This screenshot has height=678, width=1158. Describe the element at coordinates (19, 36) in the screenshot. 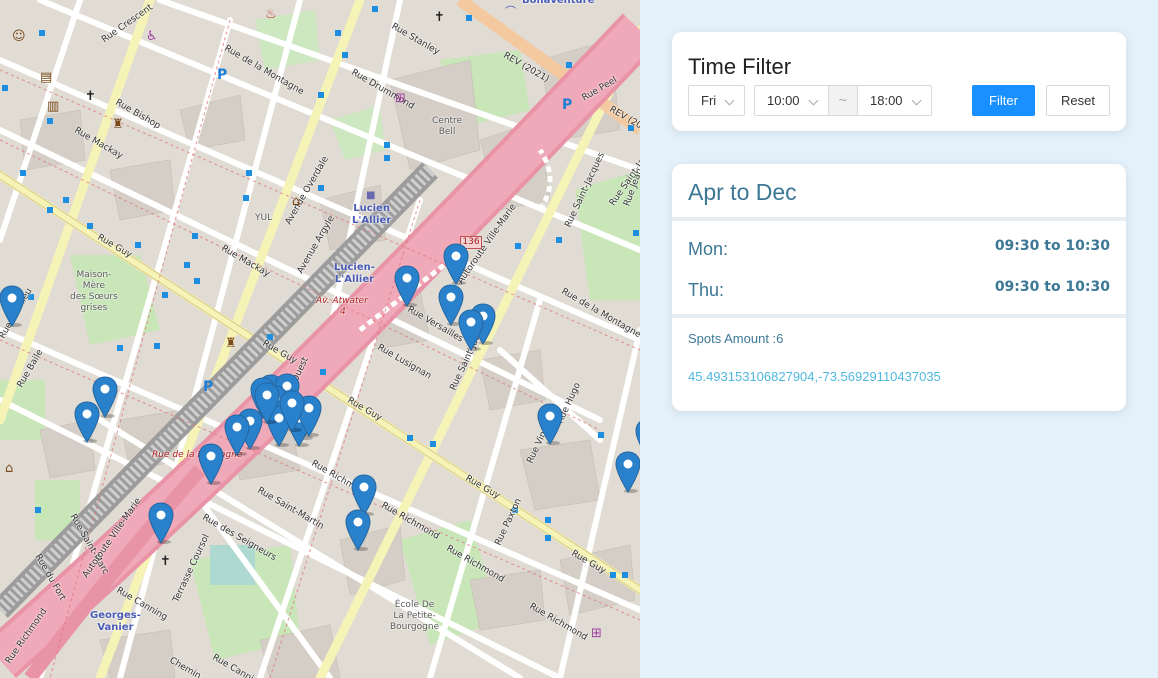

I see `theatre-icon: ☺` at that location.